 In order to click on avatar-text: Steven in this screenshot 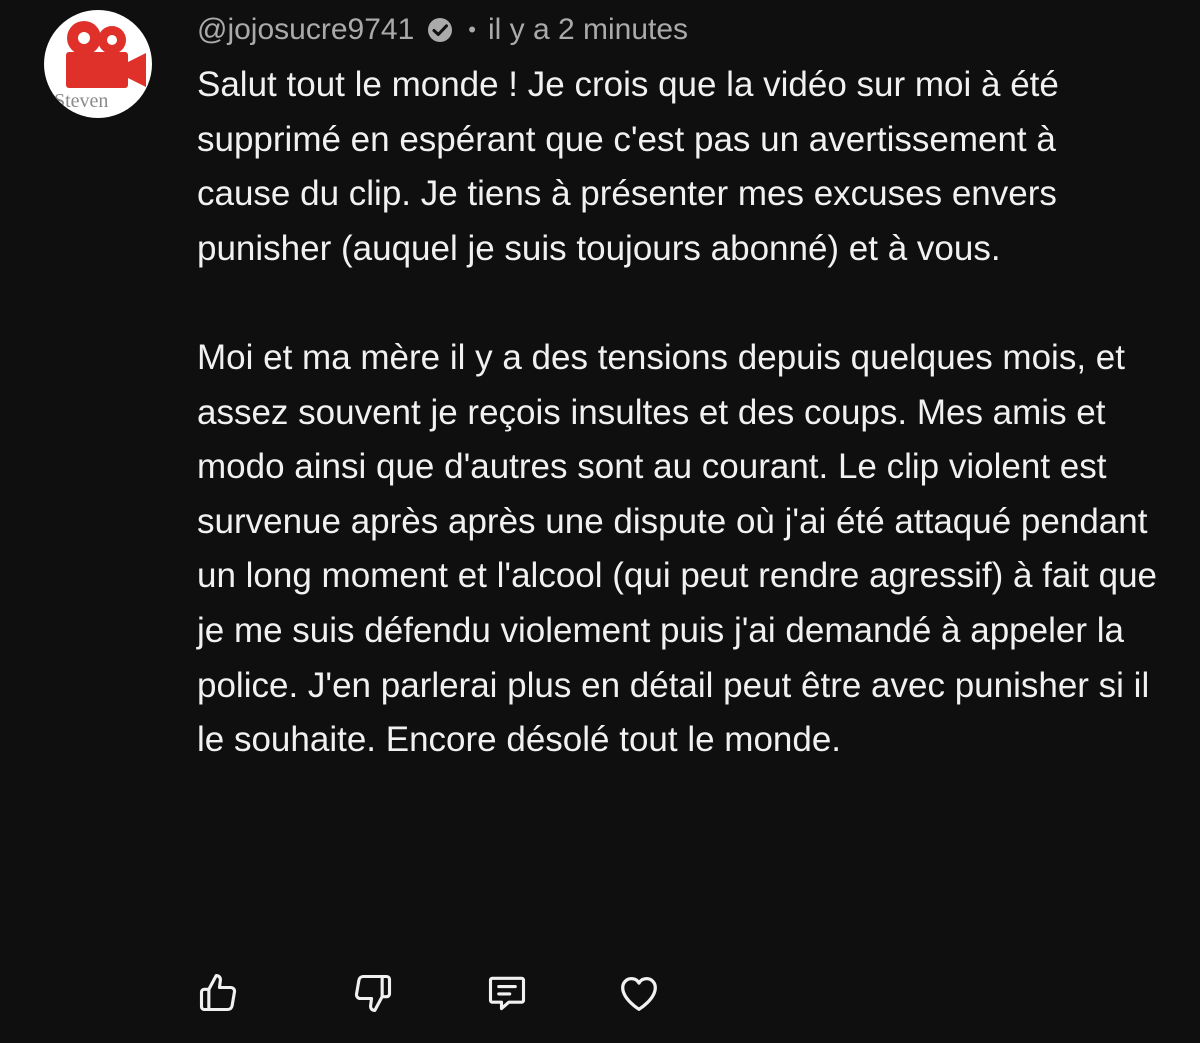, I will do `click(81, 101)`.